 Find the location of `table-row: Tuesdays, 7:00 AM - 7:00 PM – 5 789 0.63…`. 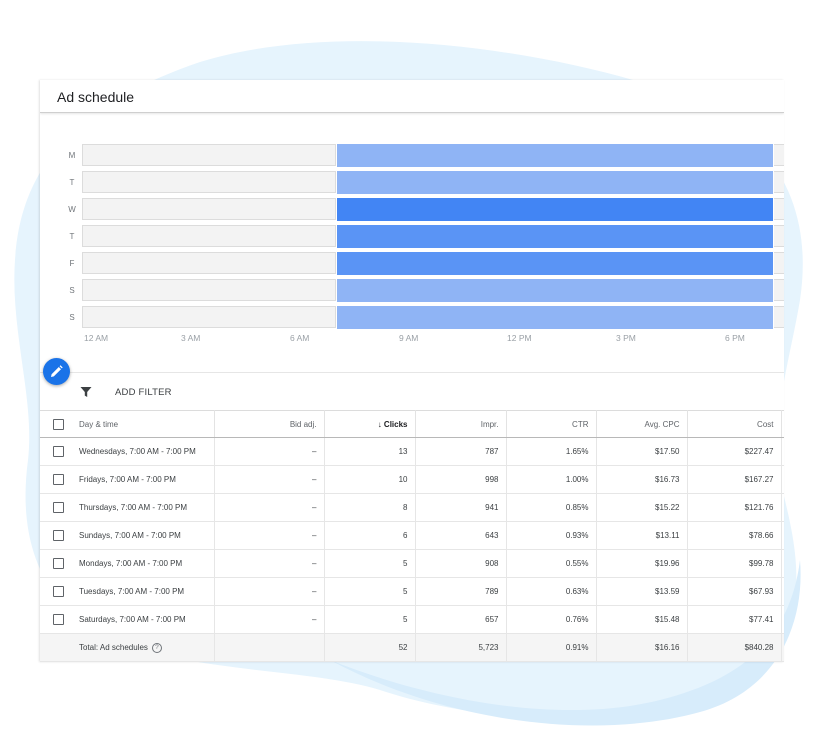

table-row: Tuesdays, 7:00 AM - 7:00 PM – 5 789 0.63… is located at coordinates (412, 591).